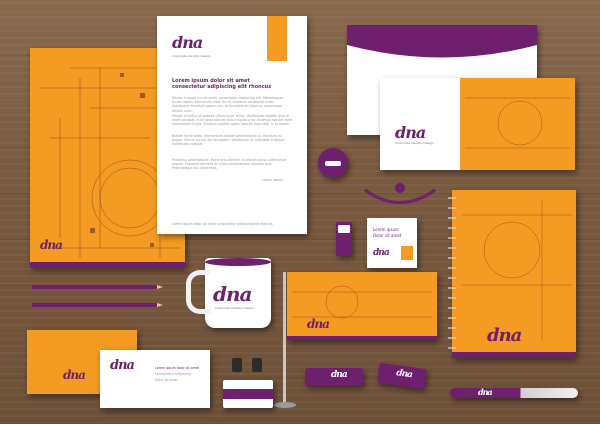  What do you see at coordinates (232, 294) in the screenshot?
I see `mug-logo: dna` at bounding box center [232, 294].